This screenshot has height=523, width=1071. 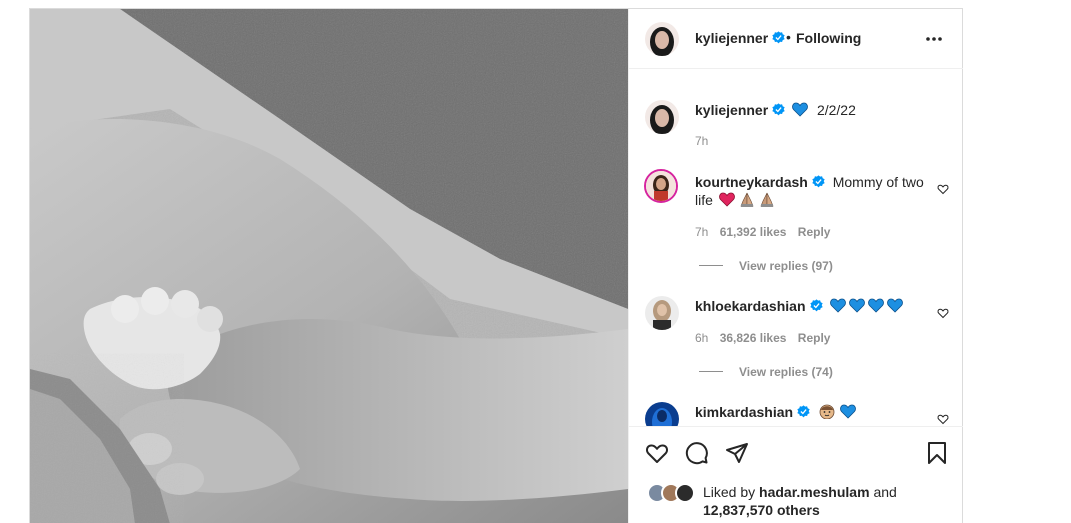 I want to click on bookmark-icon, so click(x=937, y=453).